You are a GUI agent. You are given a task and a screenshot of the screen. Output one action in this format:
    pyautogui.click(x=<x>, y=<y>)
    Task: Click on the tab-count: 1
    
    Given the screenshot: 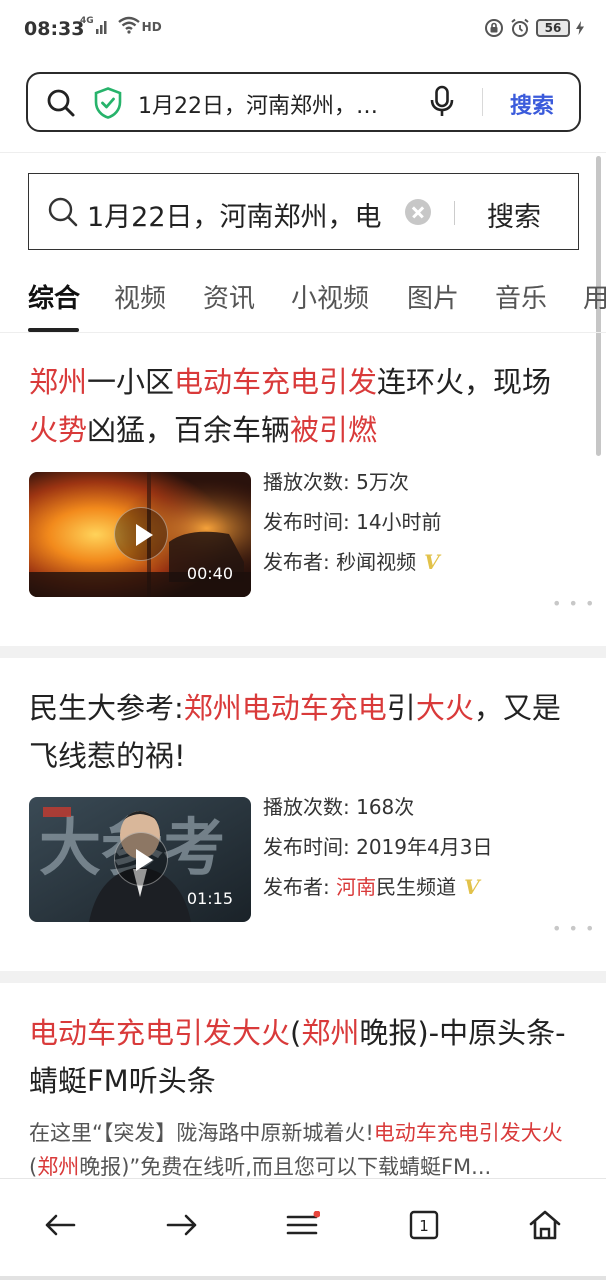 What is the action you would take?
    pyautogui.click(x=424, y=1226)
    